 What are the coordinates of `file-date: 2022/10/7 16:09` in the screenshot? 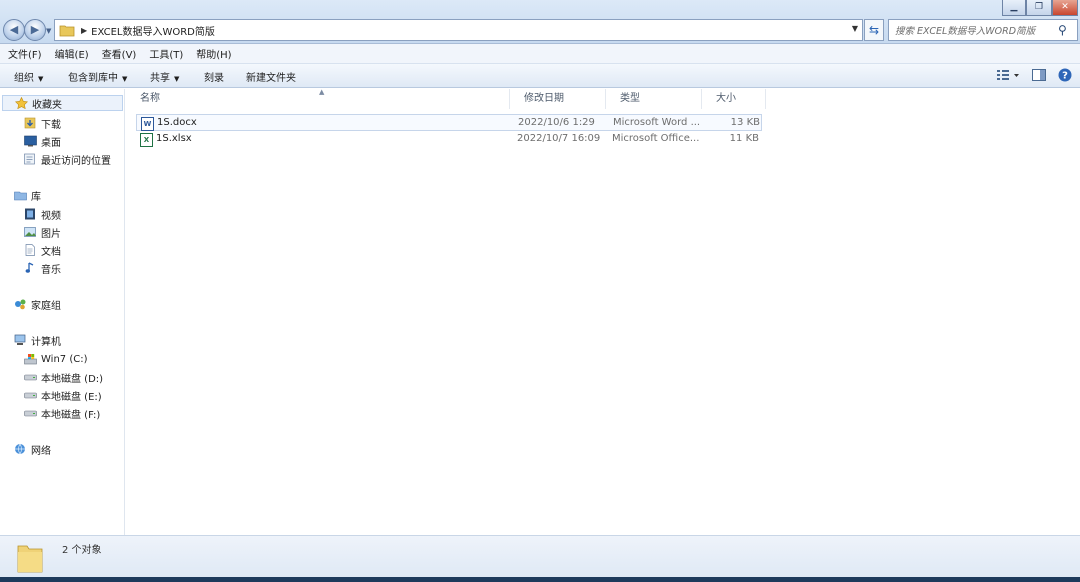 It's located at (559, 138).